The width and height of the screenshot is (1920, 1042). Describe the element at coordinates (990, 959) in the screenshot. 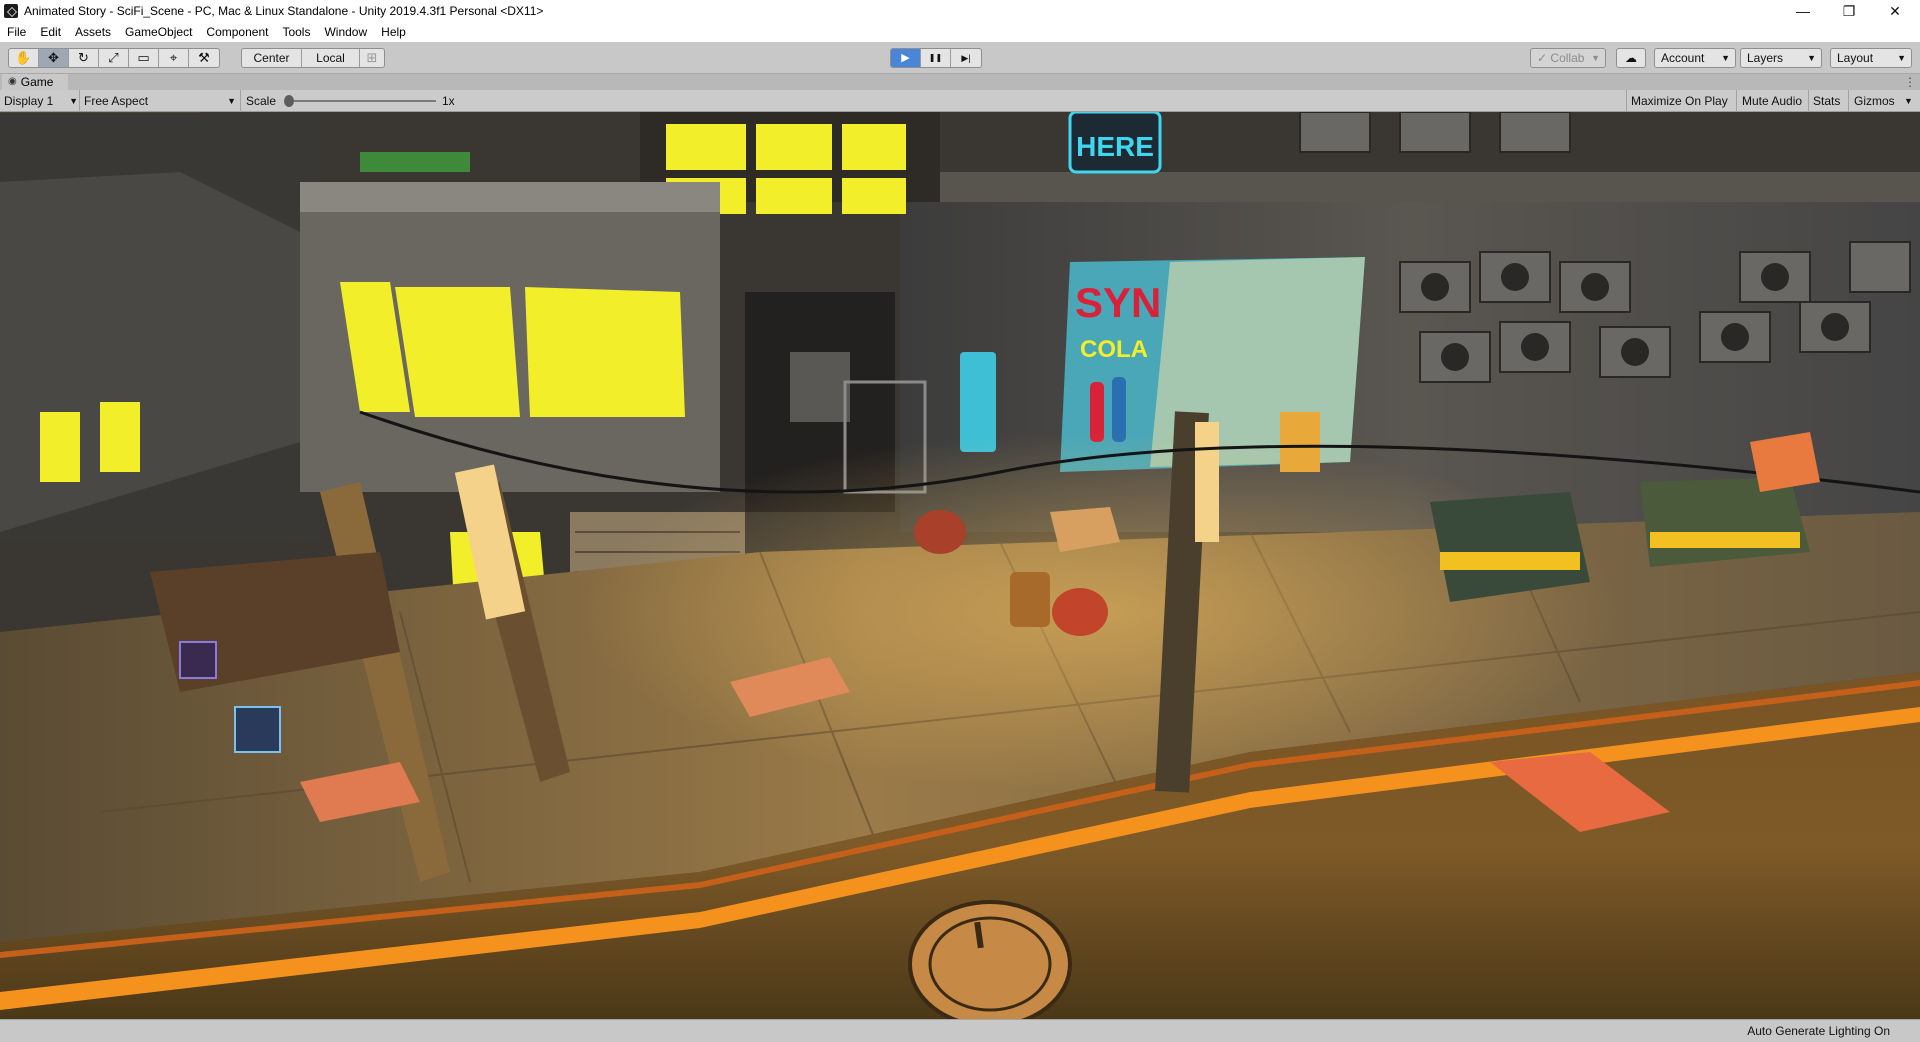

I see `manhole-cover` at that location.